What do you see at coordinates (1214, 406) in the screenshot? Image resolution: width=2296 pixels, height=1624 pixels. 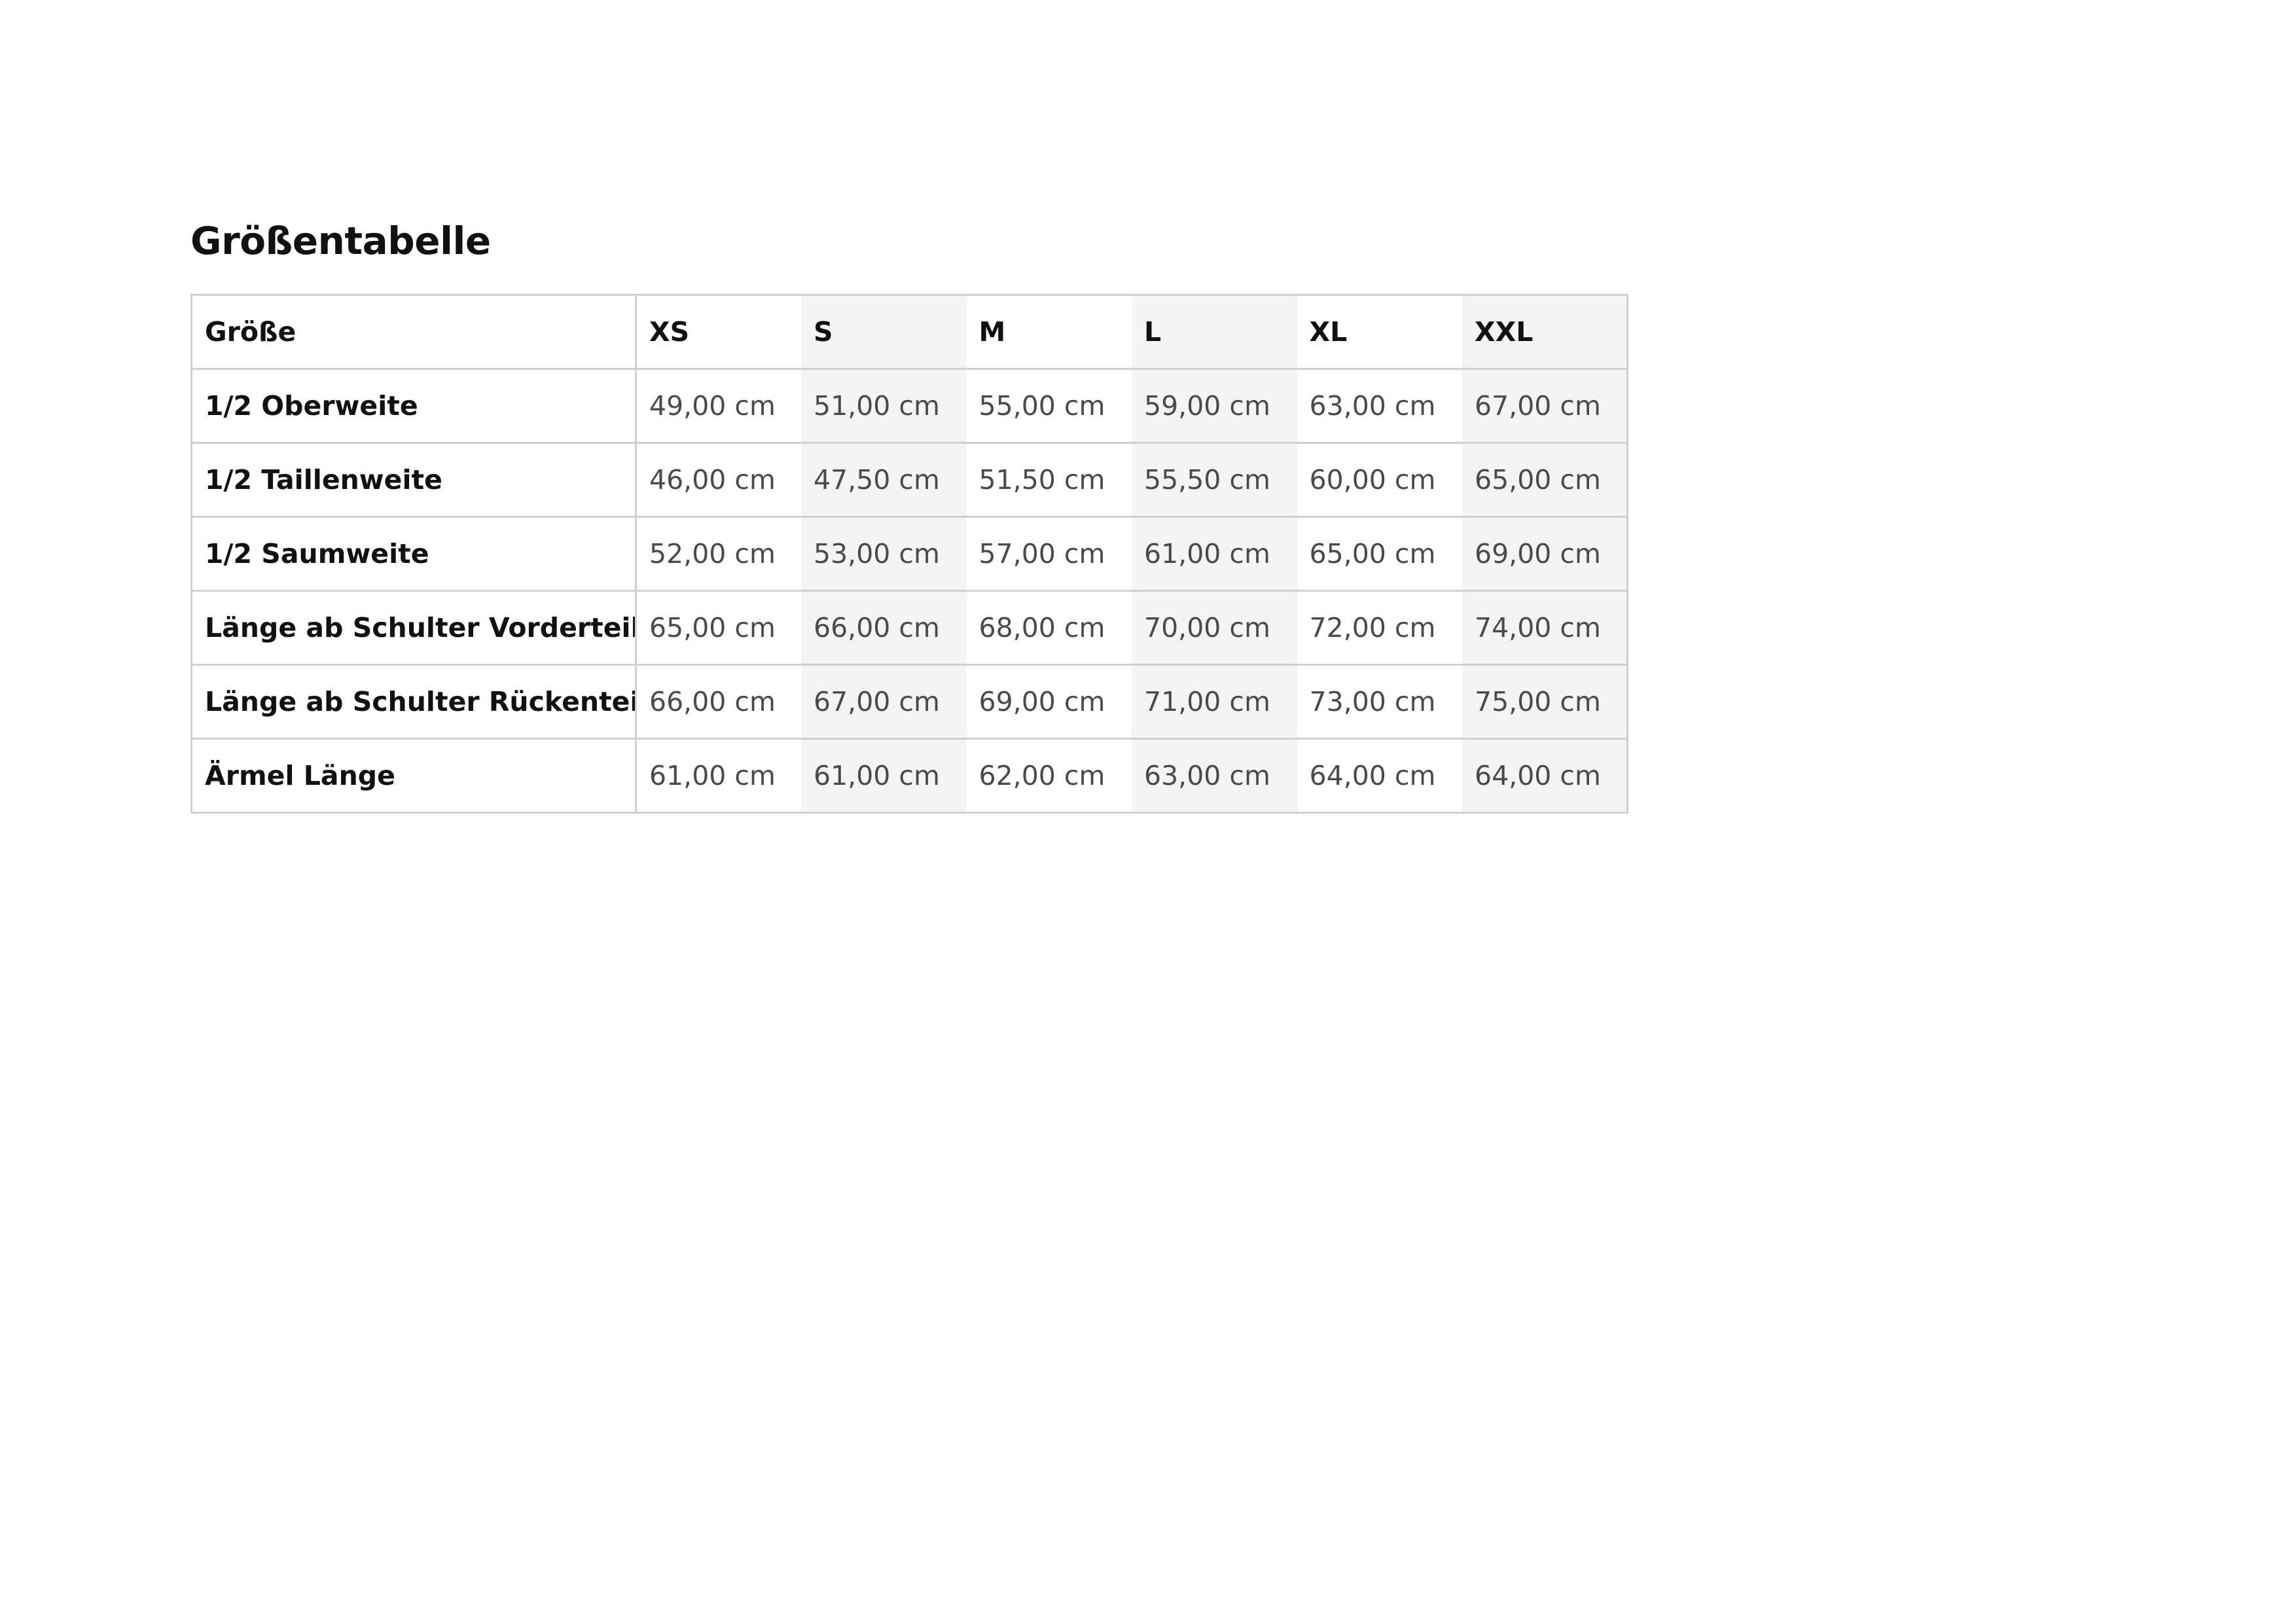 I see `table-cell: 59,00 cm` at bounding box center [1214, 406].